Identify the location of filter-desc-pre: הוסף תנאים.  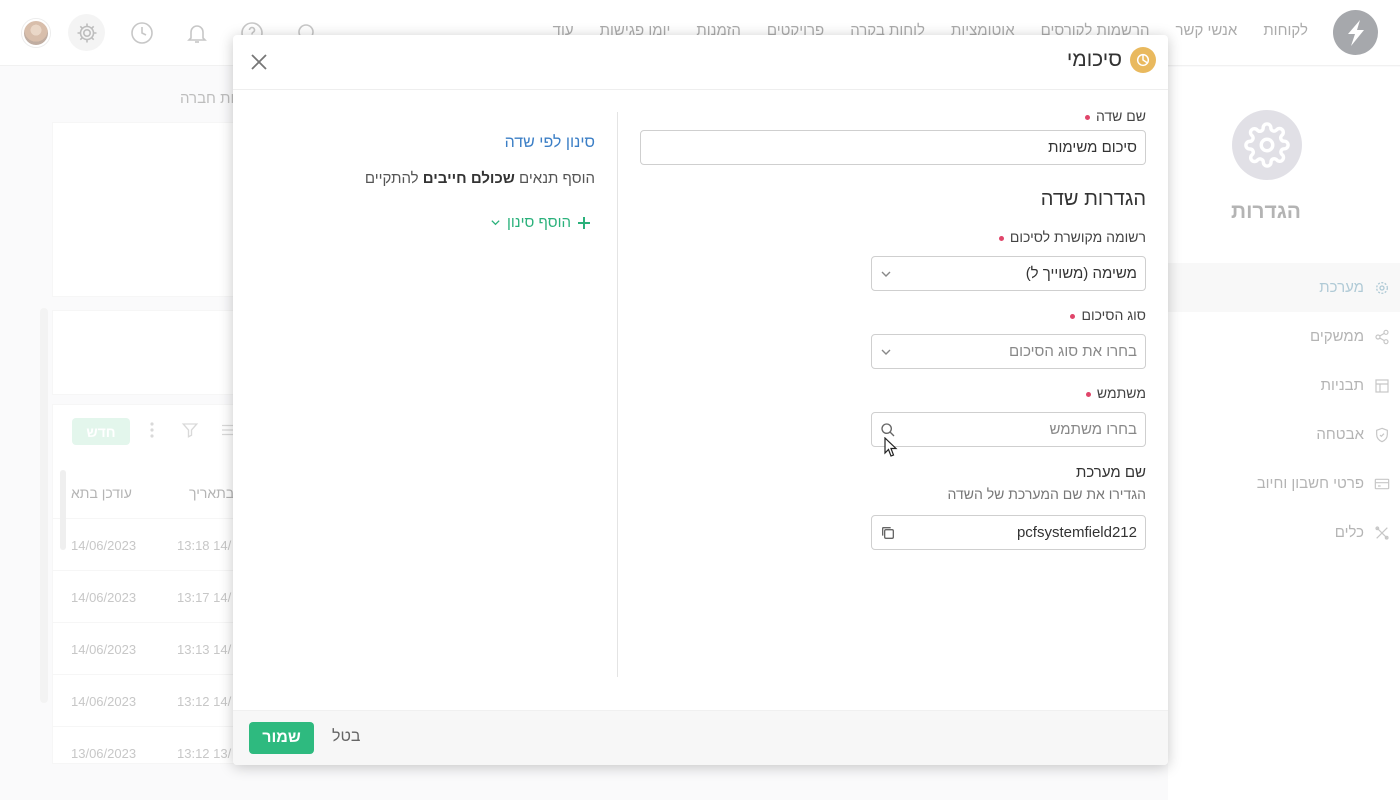
(557, 178).